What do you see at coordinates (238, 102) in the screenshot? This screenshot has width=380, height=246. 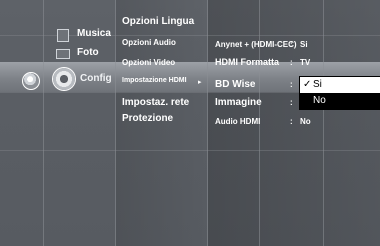 I see `setting-label-image: Immagine` at bounding box center [238, 102].